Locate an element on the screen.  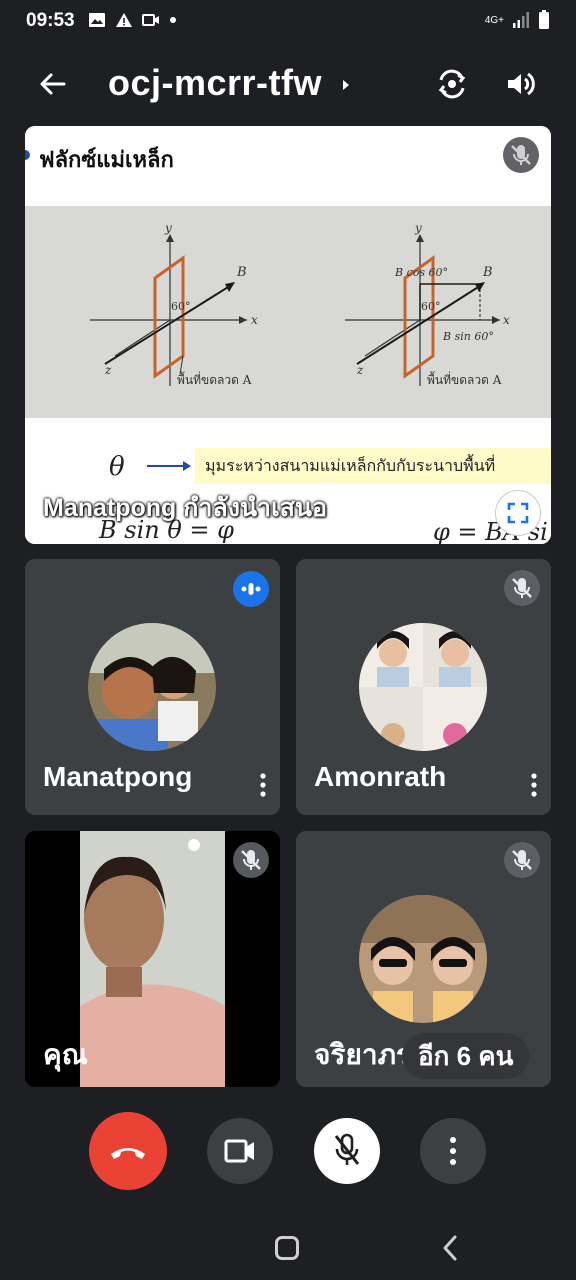
back-arrow-icon is located at coordinates (52, 84).